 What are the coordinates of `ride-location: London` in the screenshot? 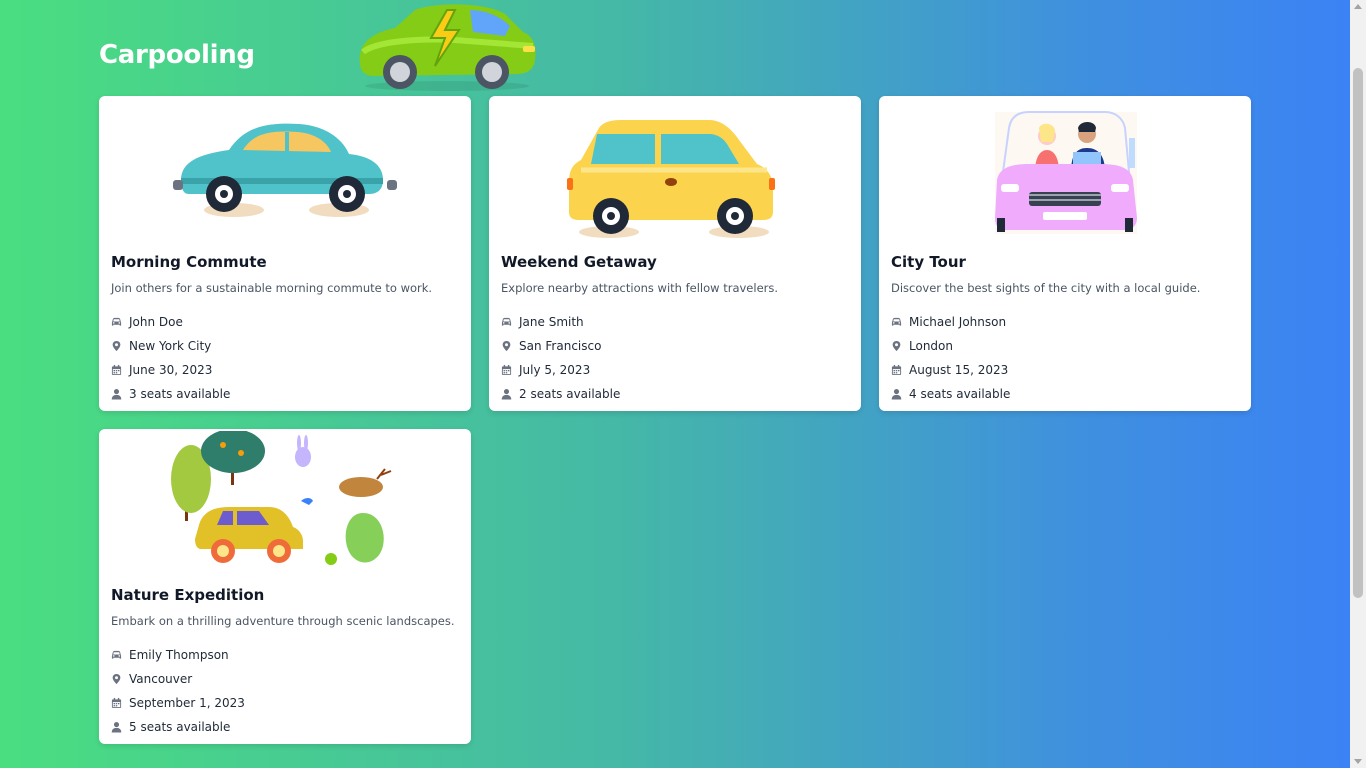 It's located at (950, 346).